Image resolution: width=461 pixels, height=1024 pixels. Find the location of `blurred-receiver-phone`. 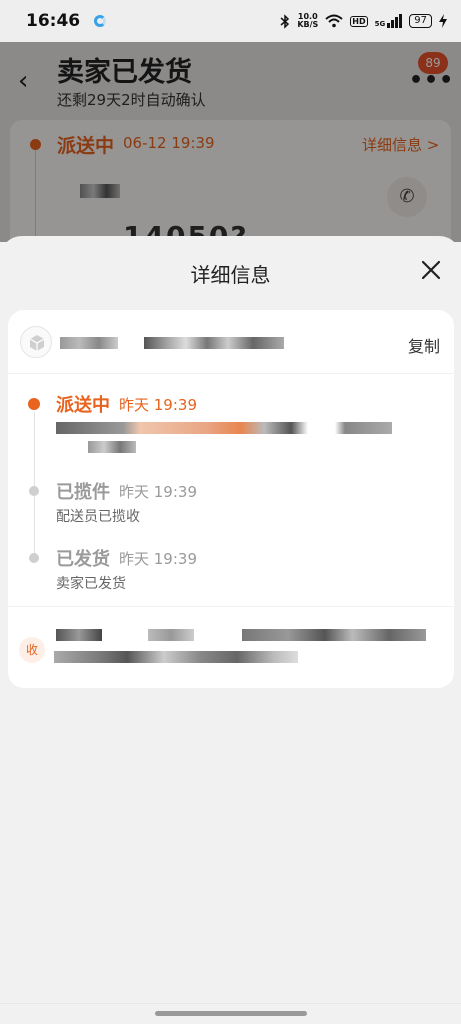

blurred-receiver-phone is located at coordinates (171, 635).